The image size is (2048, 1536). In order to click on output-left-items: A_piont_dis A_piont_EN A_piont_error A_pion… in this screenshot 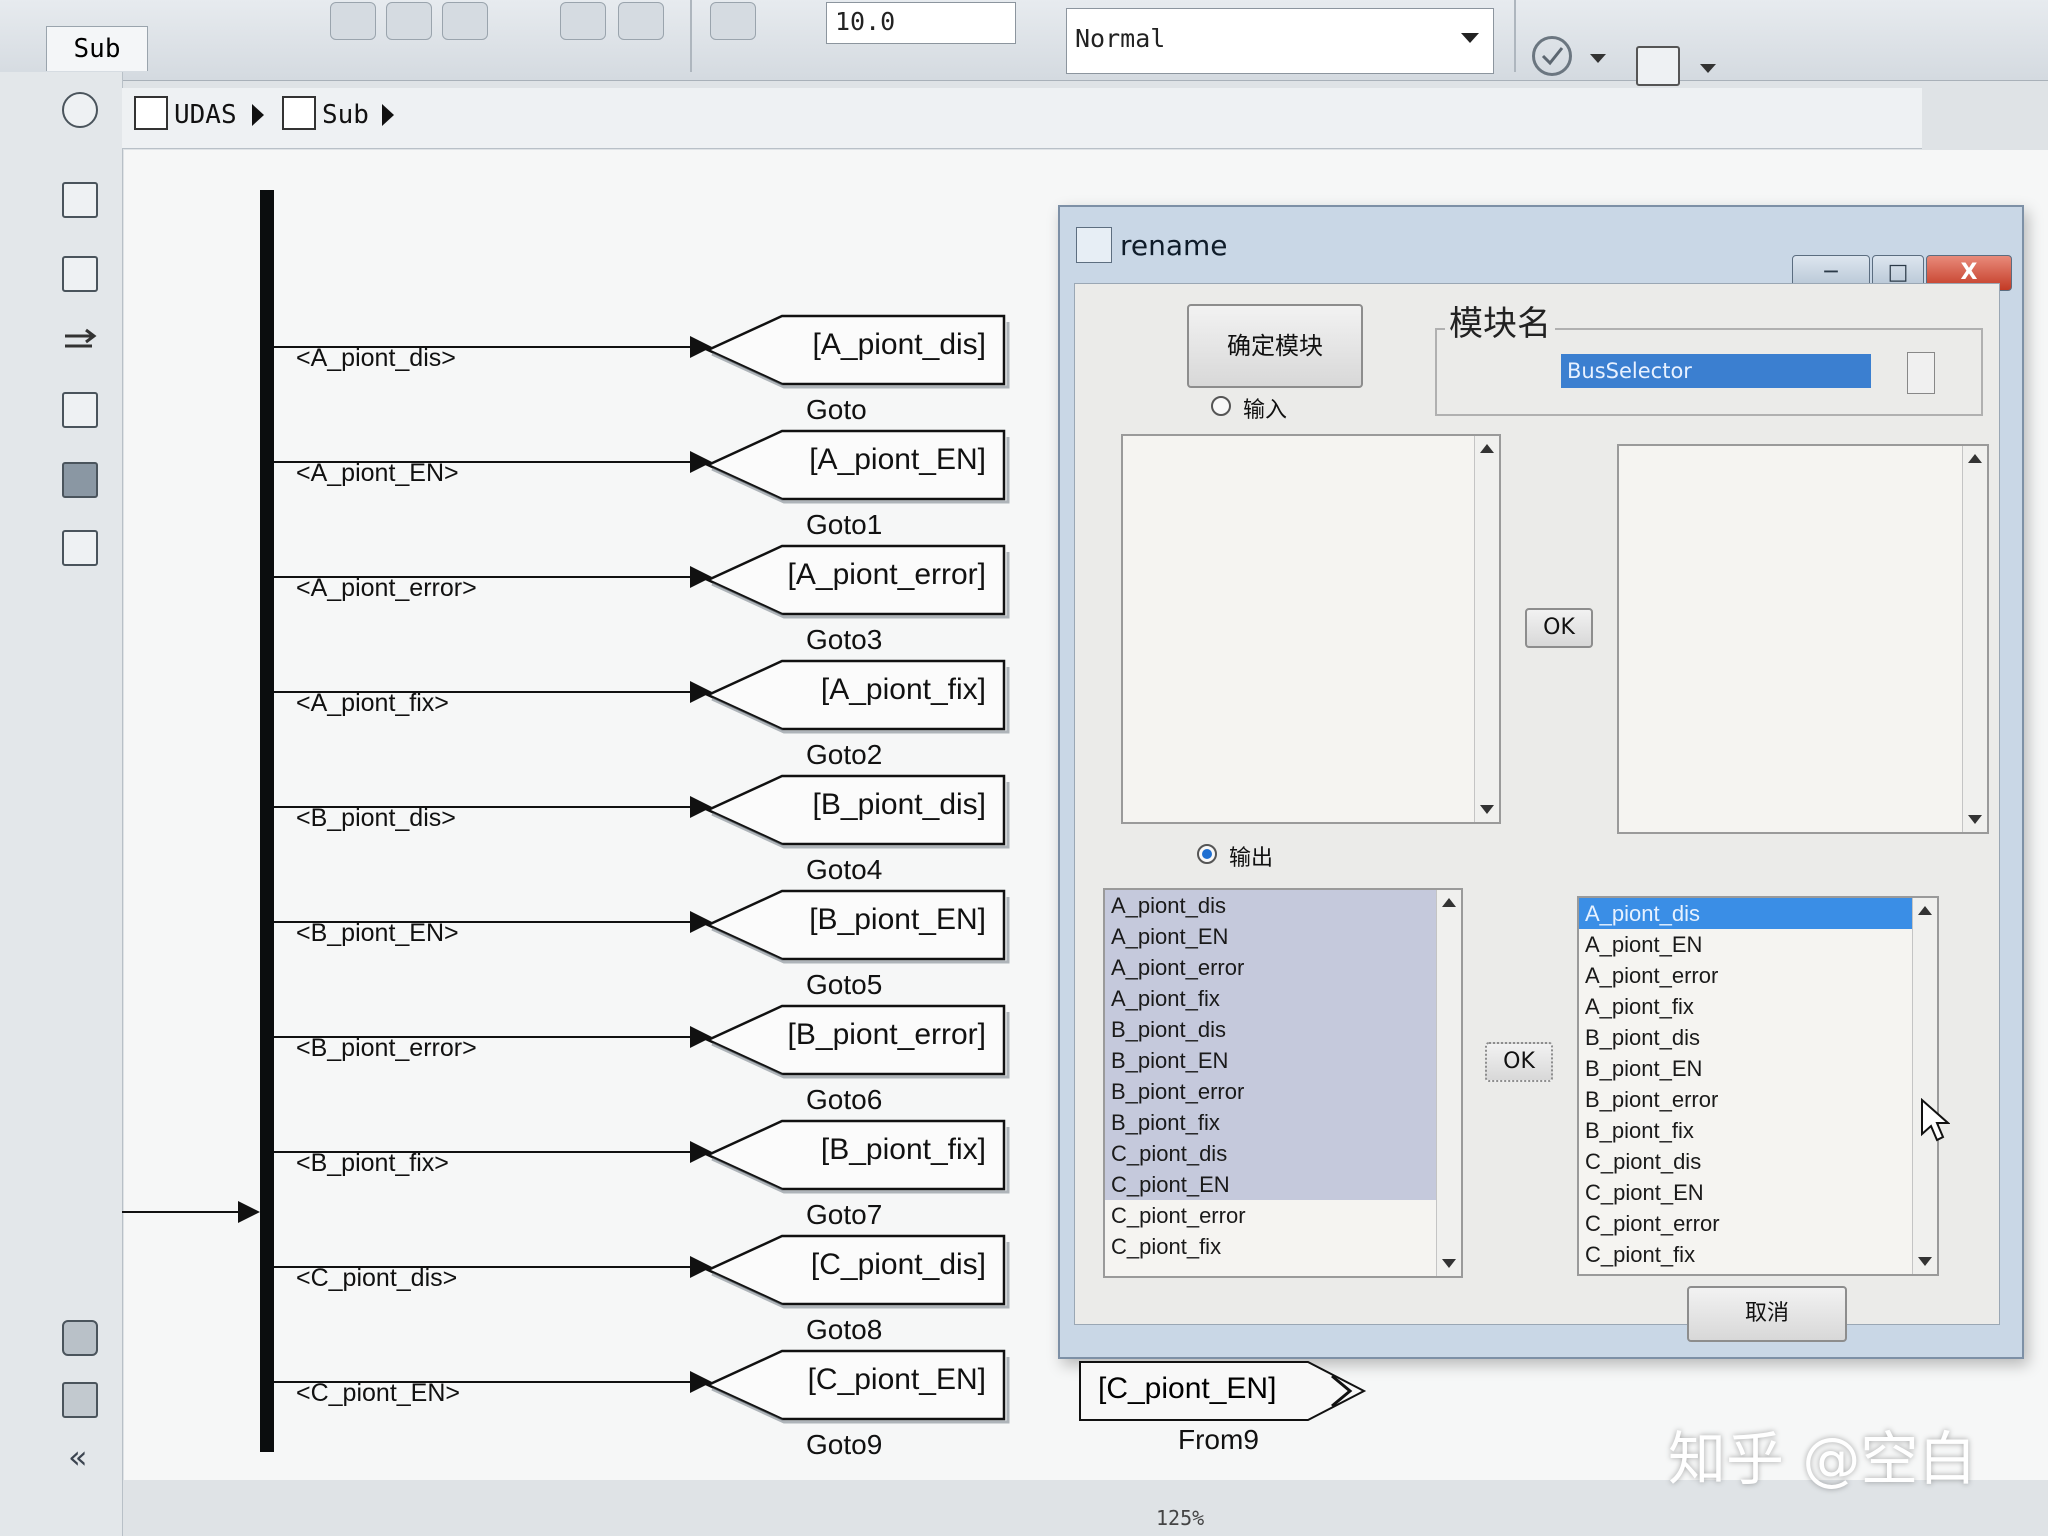, I will do `click(1283, 1076)`.